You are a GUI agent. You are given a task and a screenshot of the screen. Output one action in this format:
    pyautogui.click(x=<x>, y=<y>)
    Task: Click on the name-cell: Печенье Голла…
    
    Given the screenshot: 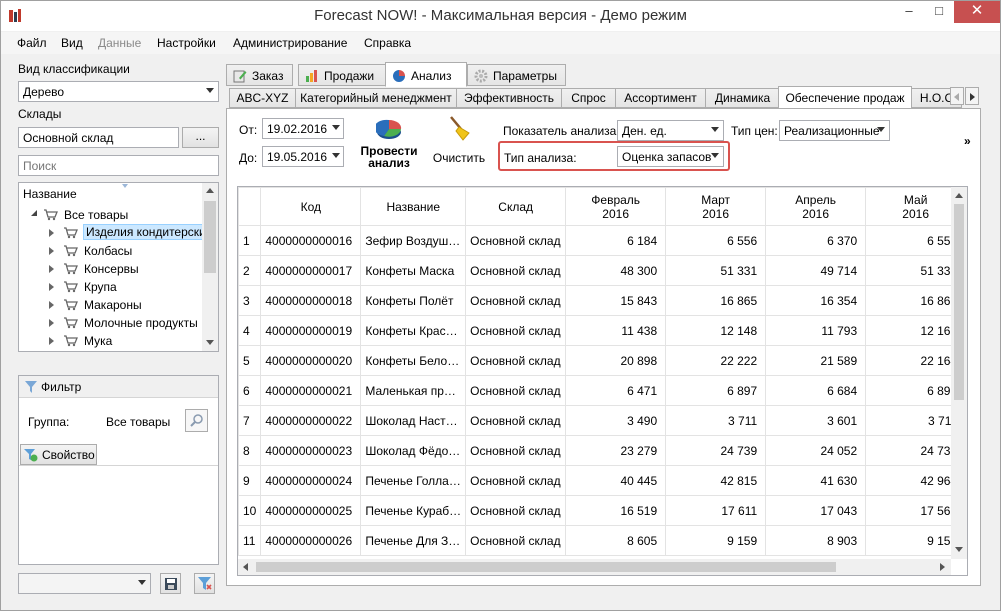 What is the action you would take?
    pyautogui.click(x=413, y=480)
    